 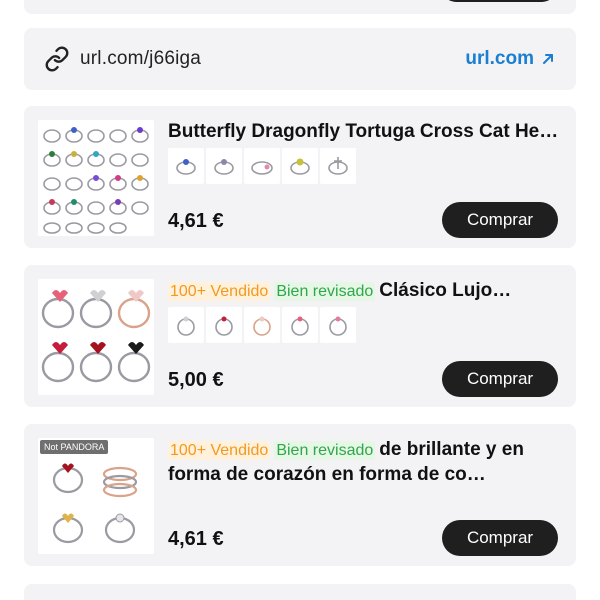 I want to click on product-image-rings-grid, so click(x=96, y=178).